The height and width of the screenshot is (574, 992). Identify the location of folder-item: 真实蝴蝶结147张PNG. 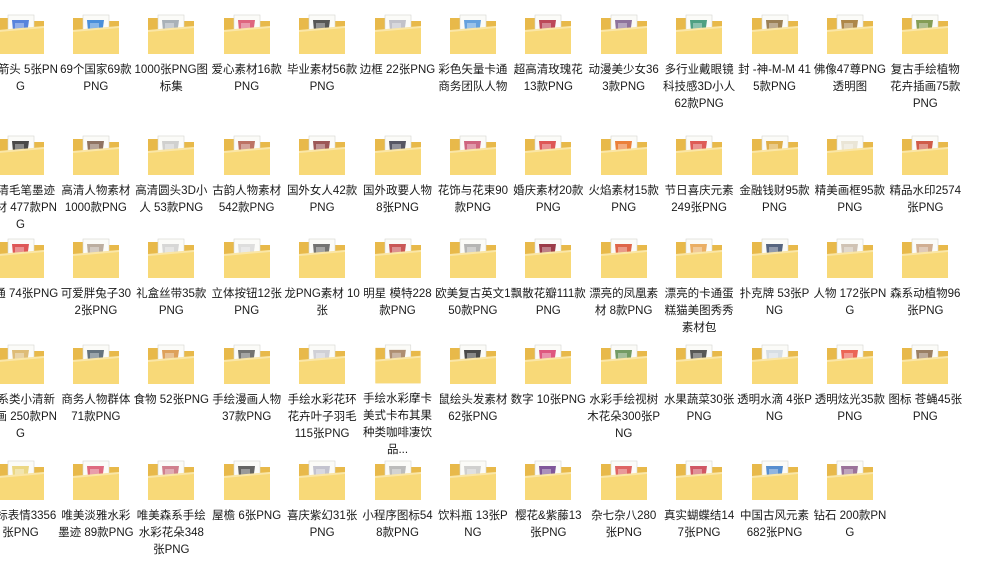
(699, 515).